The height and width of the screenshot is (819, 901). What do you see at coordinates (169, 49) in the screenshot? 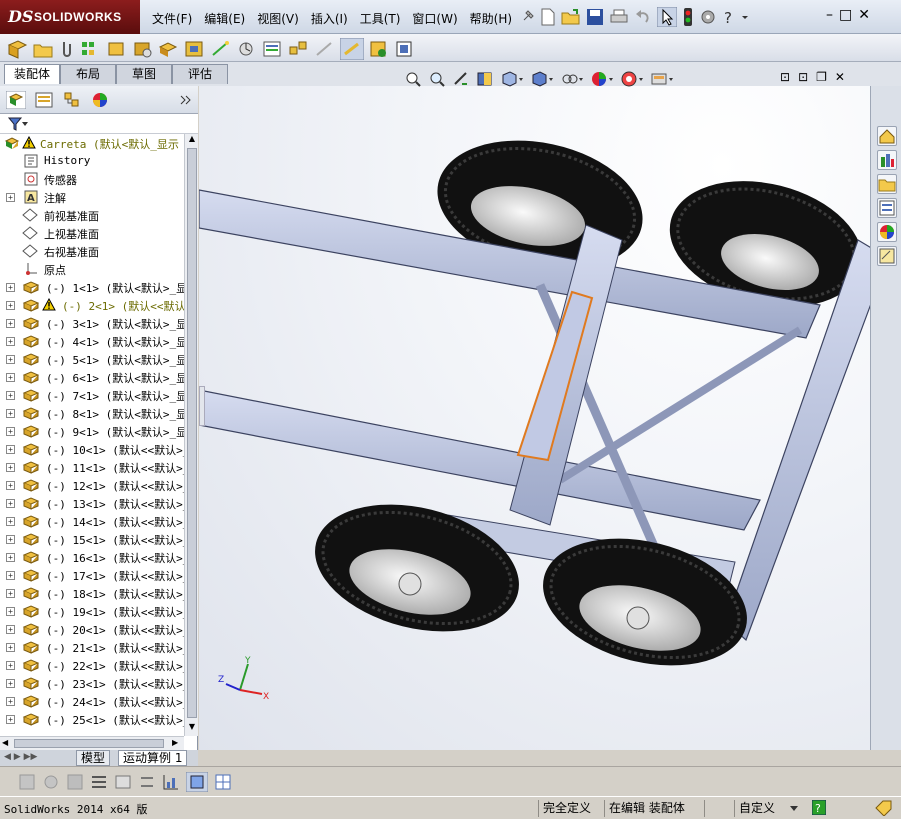
I see `show-hidden-icon` at bounding box center [169, 49].